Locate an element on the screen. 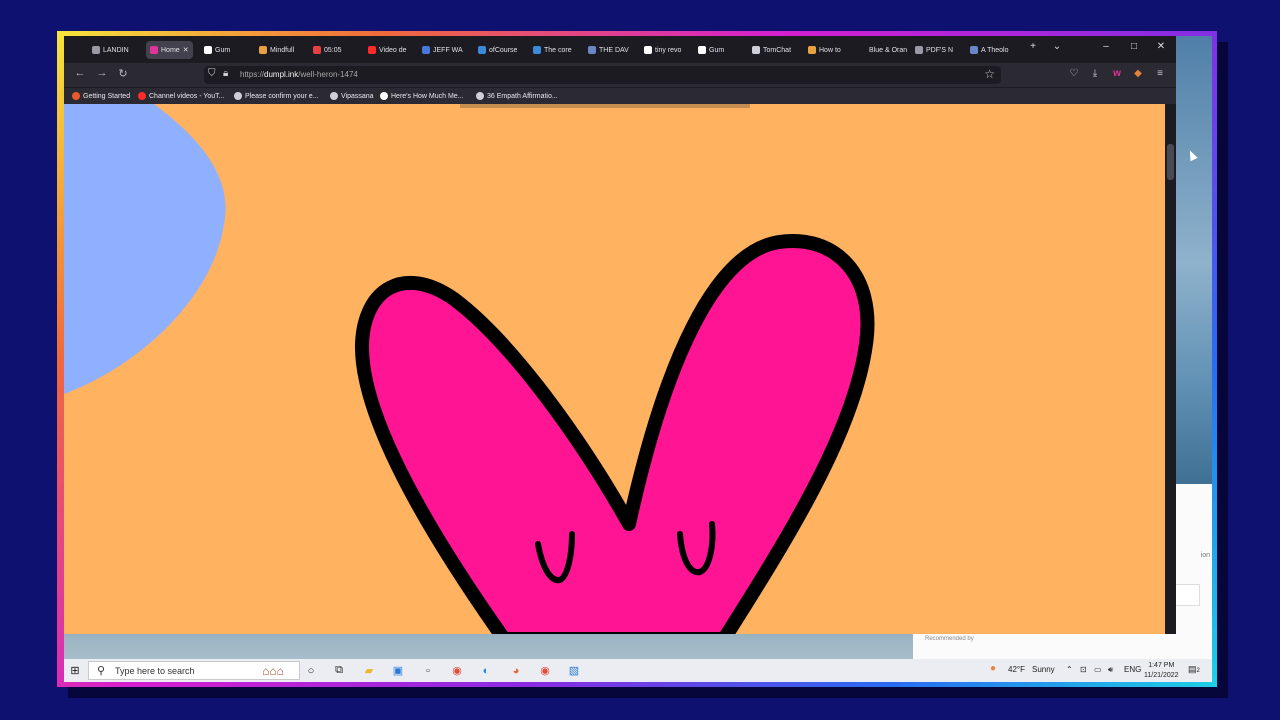  tab-16: A Theolo is located at coordinates (989, 50).